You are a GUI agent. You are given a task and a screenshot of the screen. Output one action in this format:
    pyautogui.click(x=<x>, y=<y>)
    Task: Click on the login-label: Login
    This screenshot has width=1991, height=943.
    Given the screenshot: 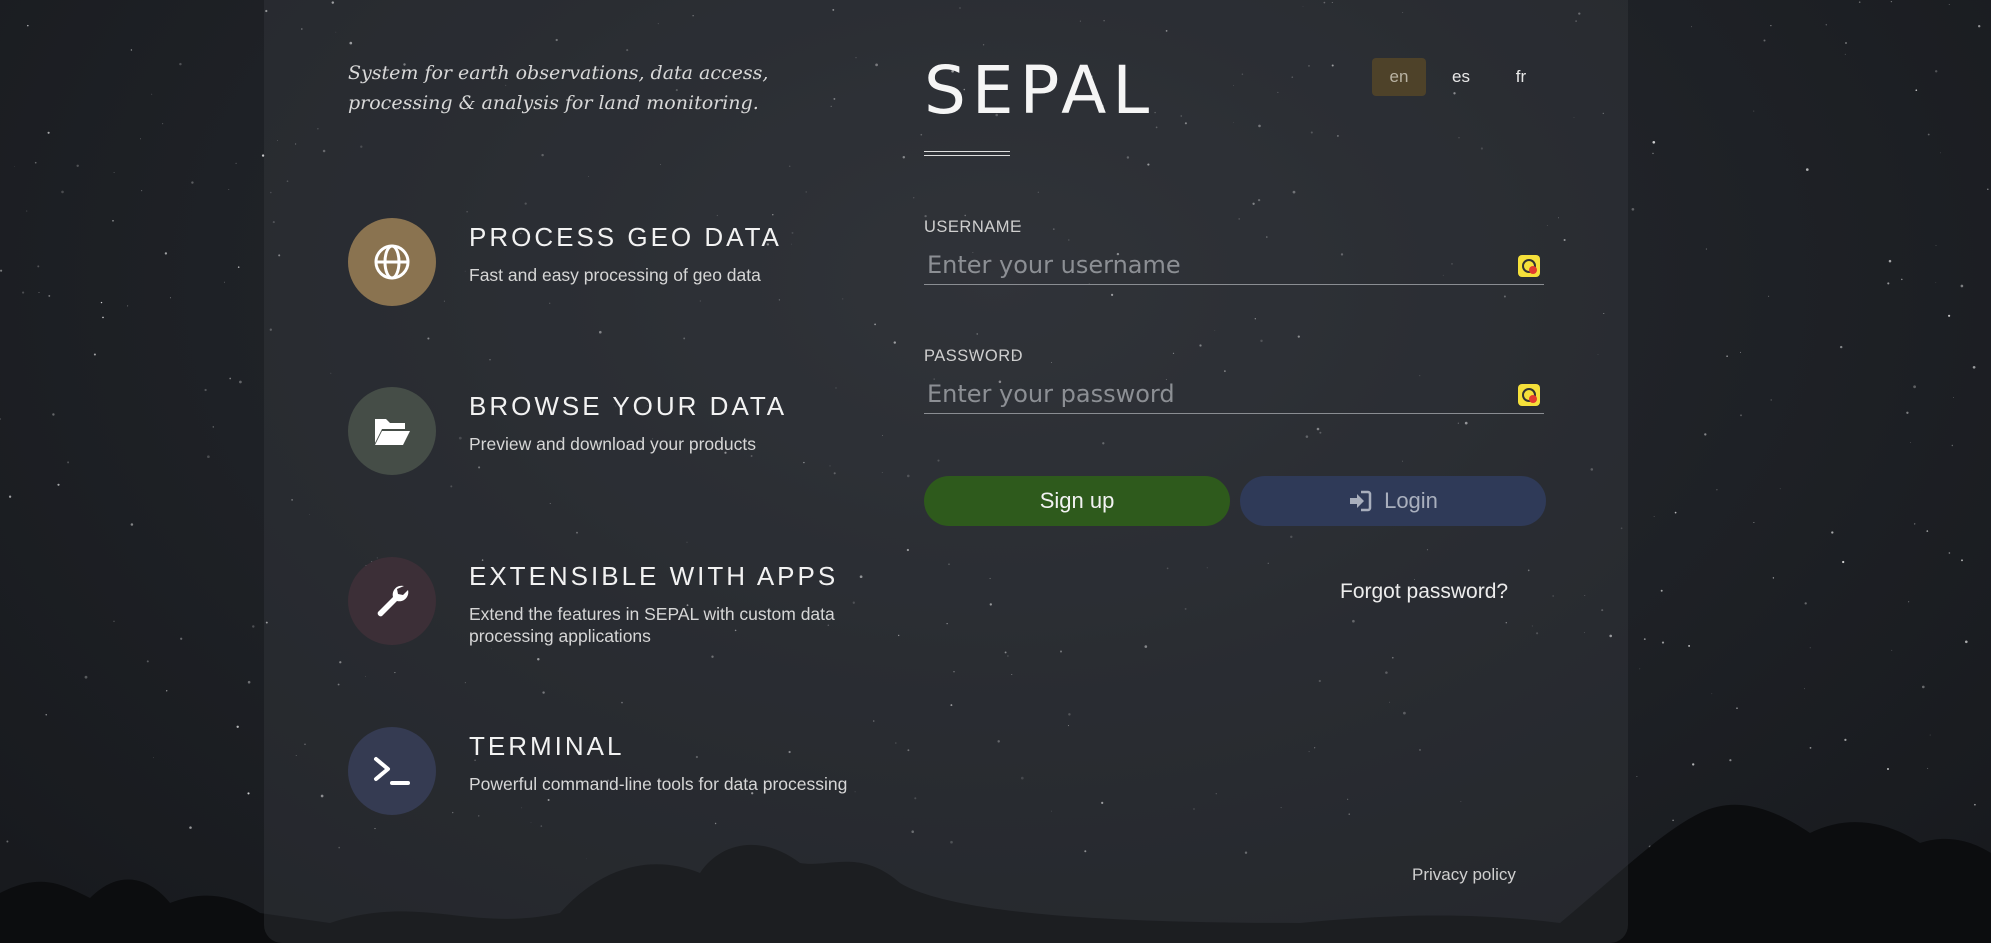 What is the action you would take?
    pyautogui.click(x=1411, y=500)
    